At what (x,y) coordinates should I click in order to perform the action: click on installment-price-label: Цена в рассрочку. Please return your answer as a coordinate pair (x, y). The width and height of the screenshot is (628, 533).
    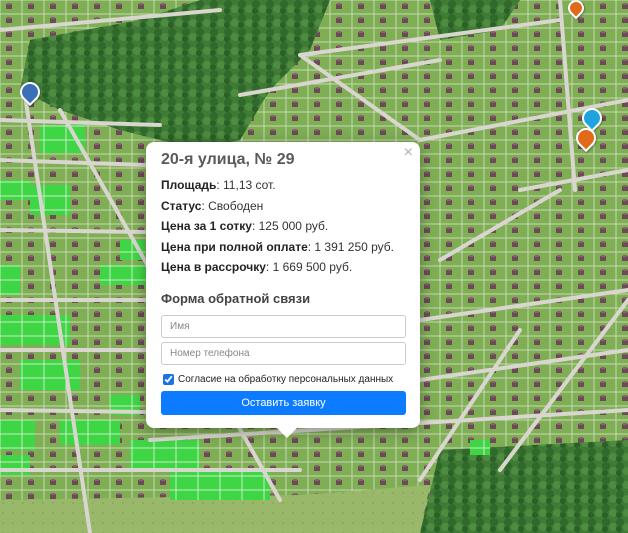
    Looking at the image, I should click on (213, 267).